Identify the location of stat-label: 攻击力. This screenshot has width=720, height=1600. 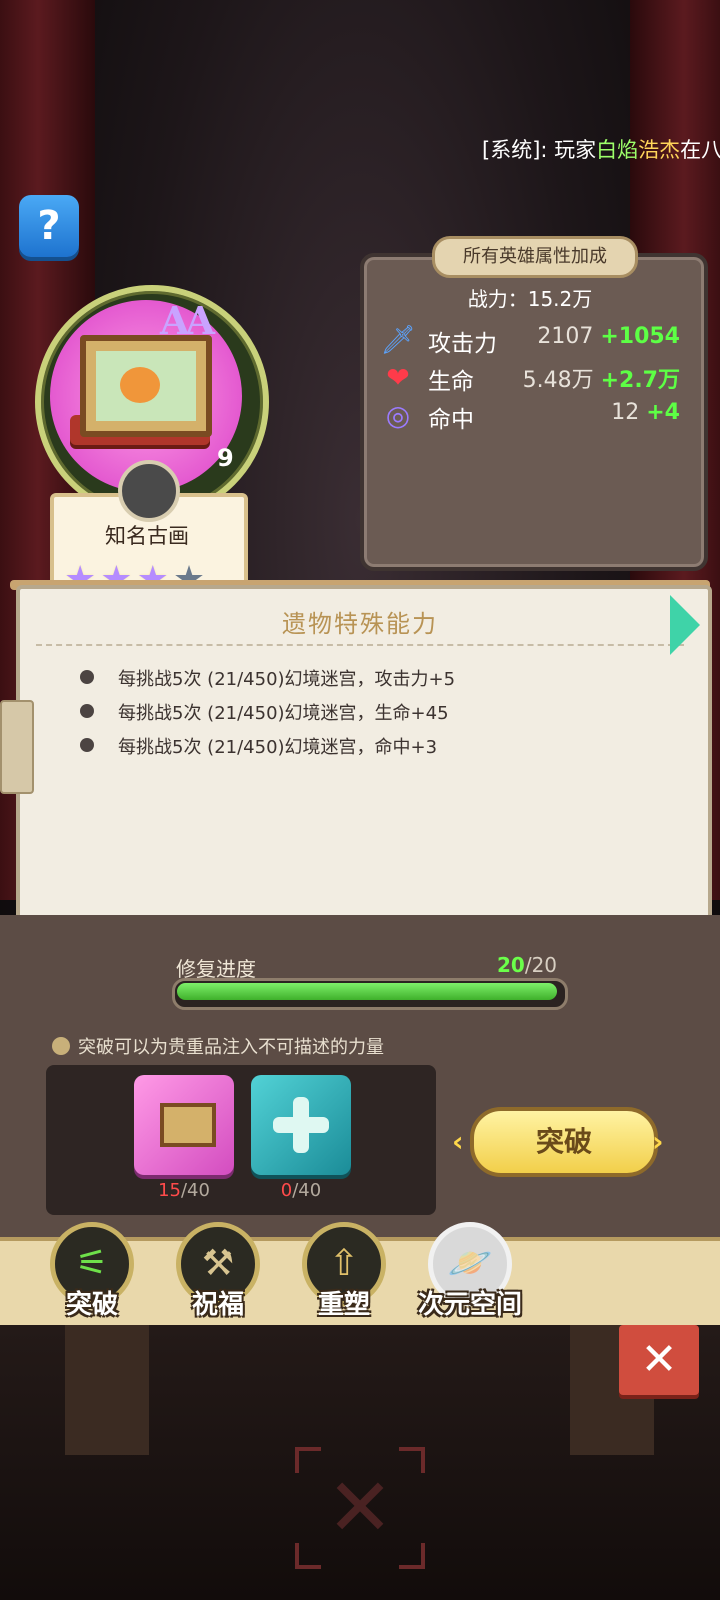
(462, 344).